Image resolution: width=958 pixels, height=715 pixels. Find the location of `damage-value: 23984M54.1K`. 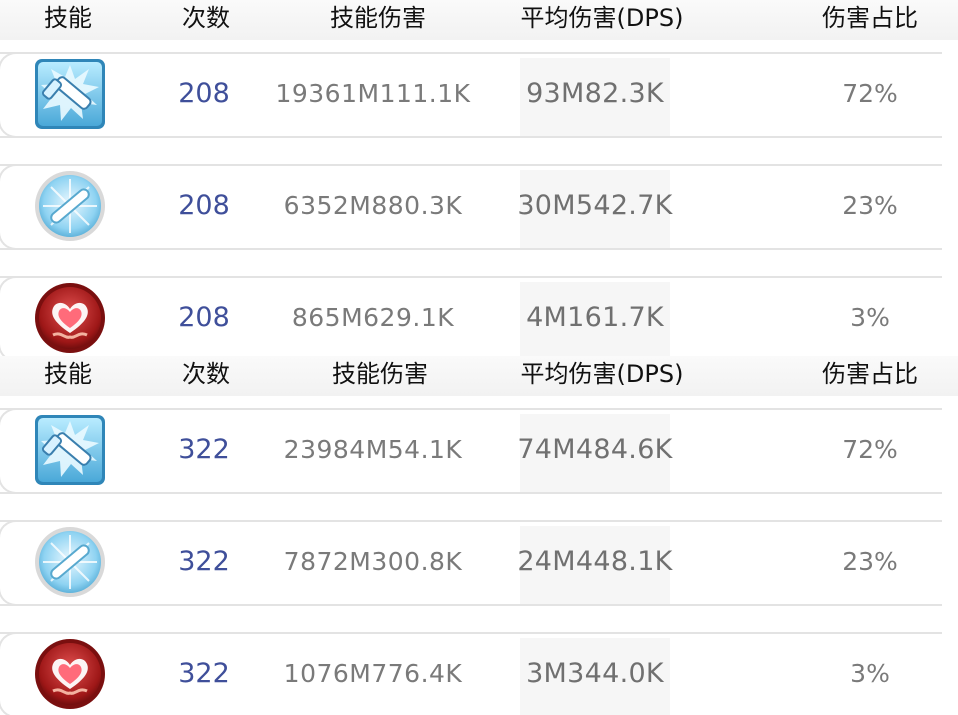

damage-value: 23984M54.1K is located at coordinates (373, 449).